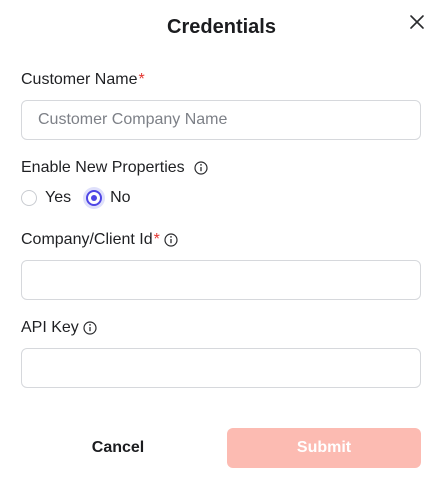  I want to click on company-client-id-label-text: Company/Client Id, so click(87, 239).